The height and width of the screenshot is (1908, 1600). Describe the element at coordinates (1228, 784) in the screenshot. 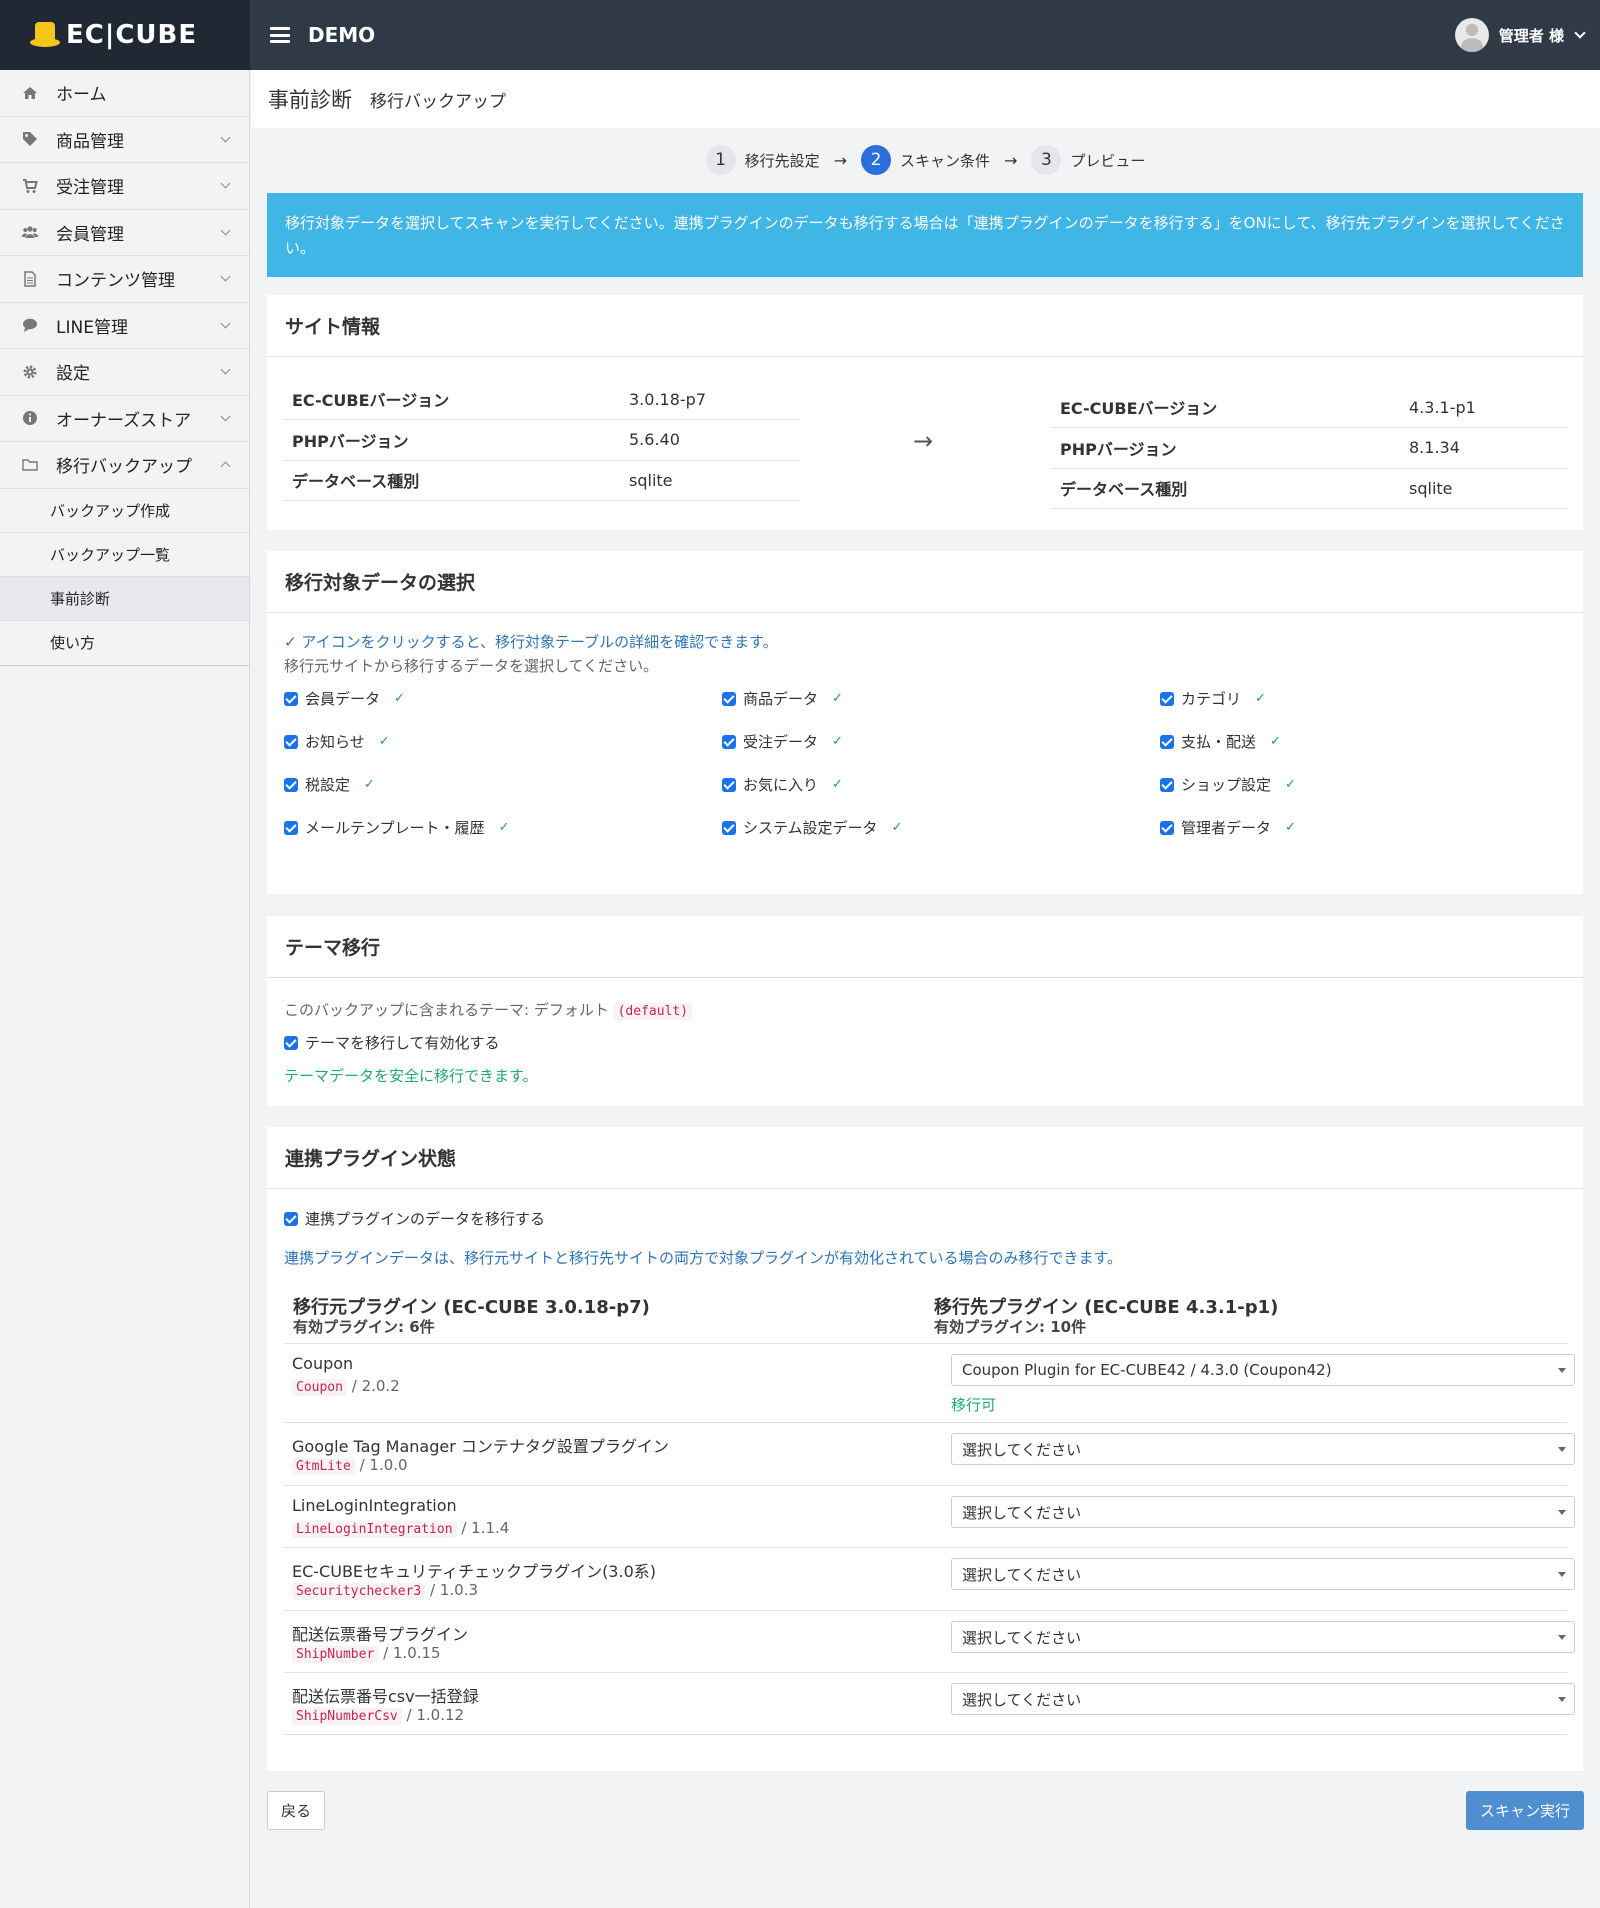

I see `checkbox-shop-setting: ショップ設定 ✓` at that location.